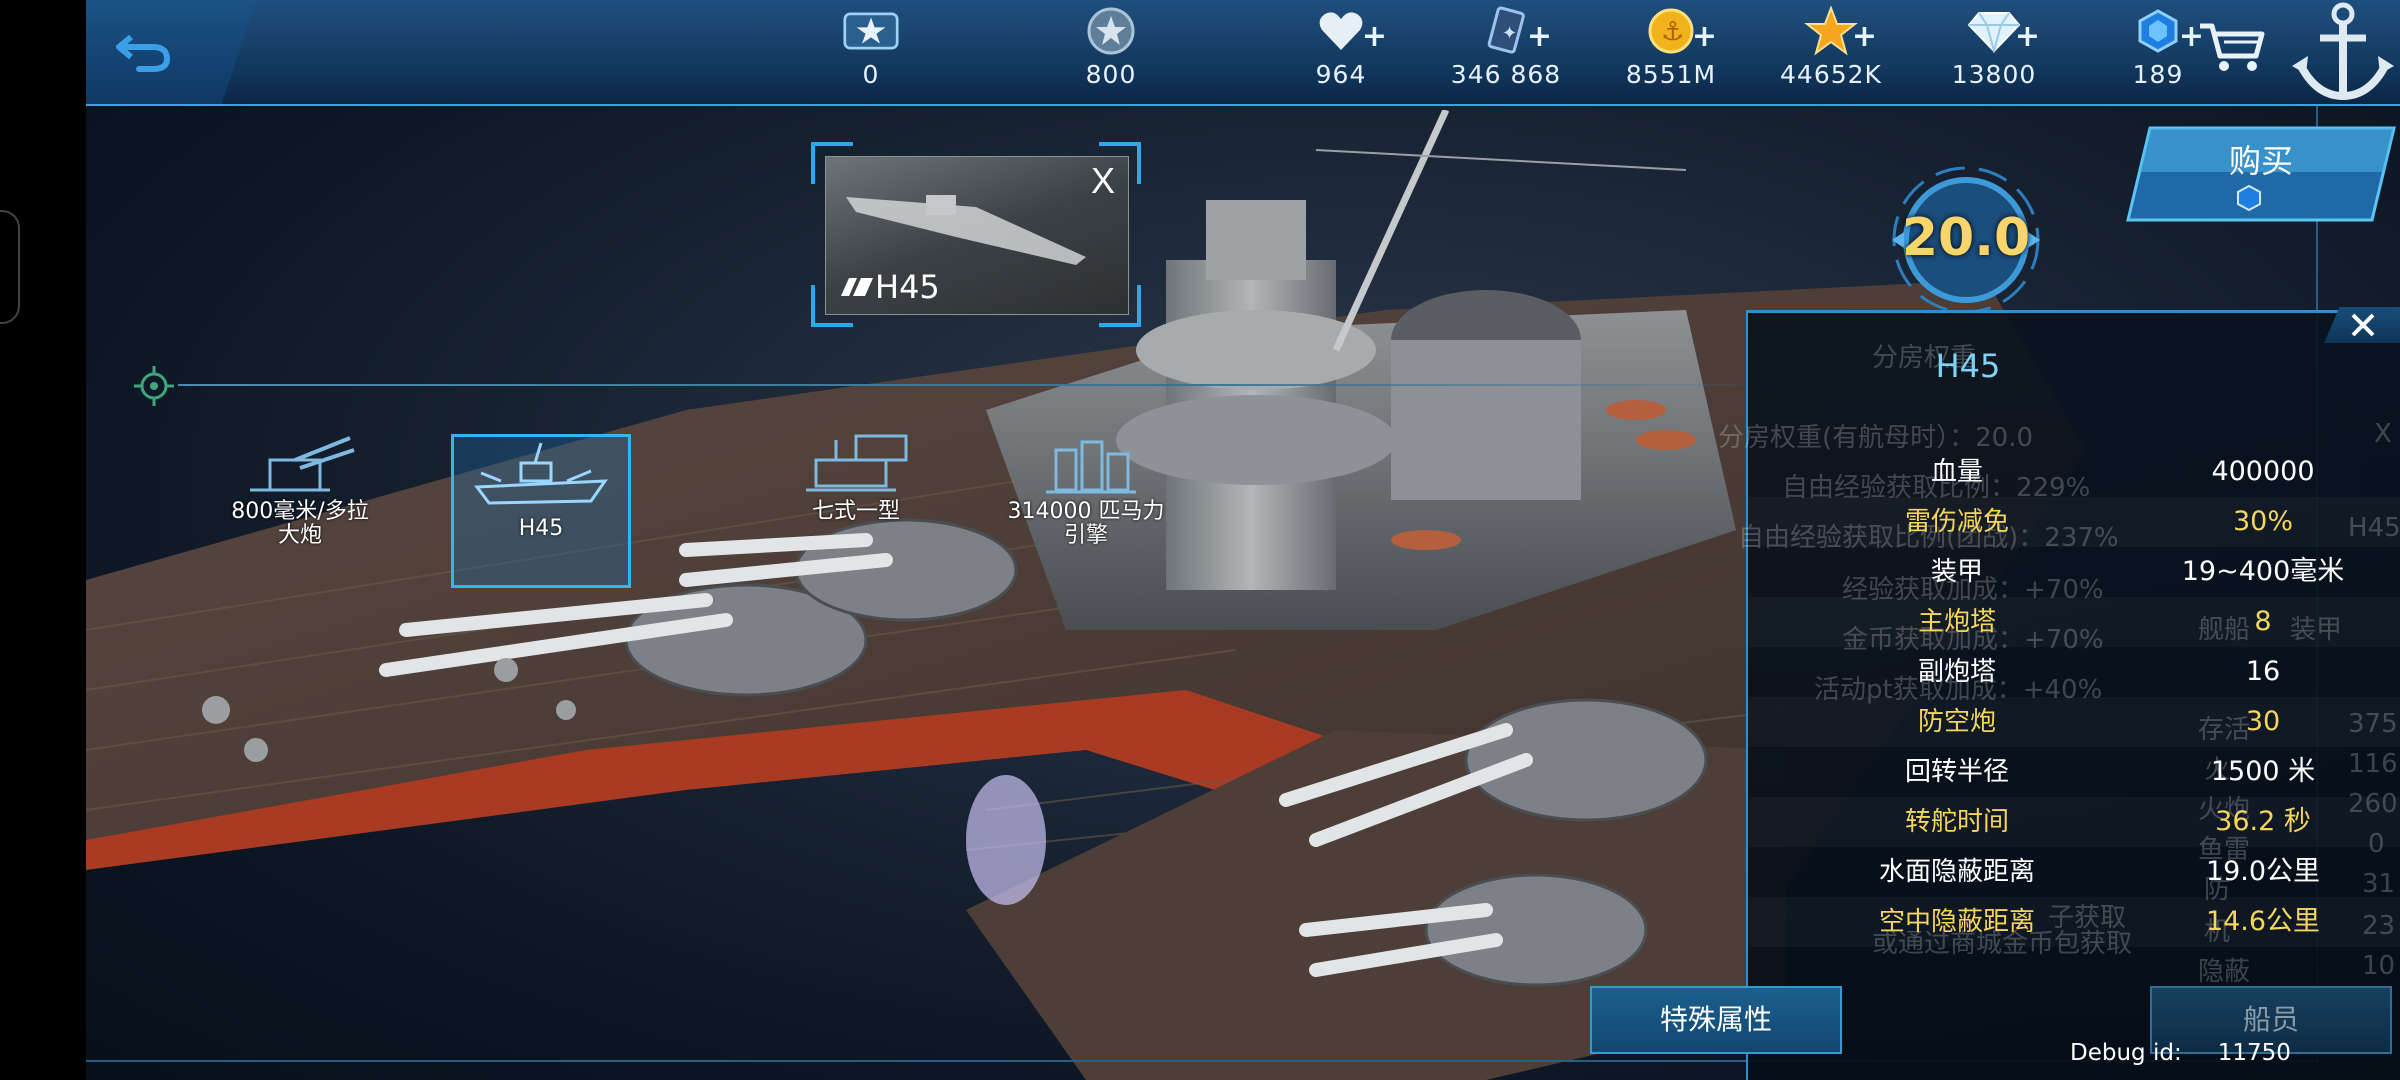 The image size is (2400, 1080). I want to click on gold-resource: ⚓ + 8551M, so click(1671, 51).